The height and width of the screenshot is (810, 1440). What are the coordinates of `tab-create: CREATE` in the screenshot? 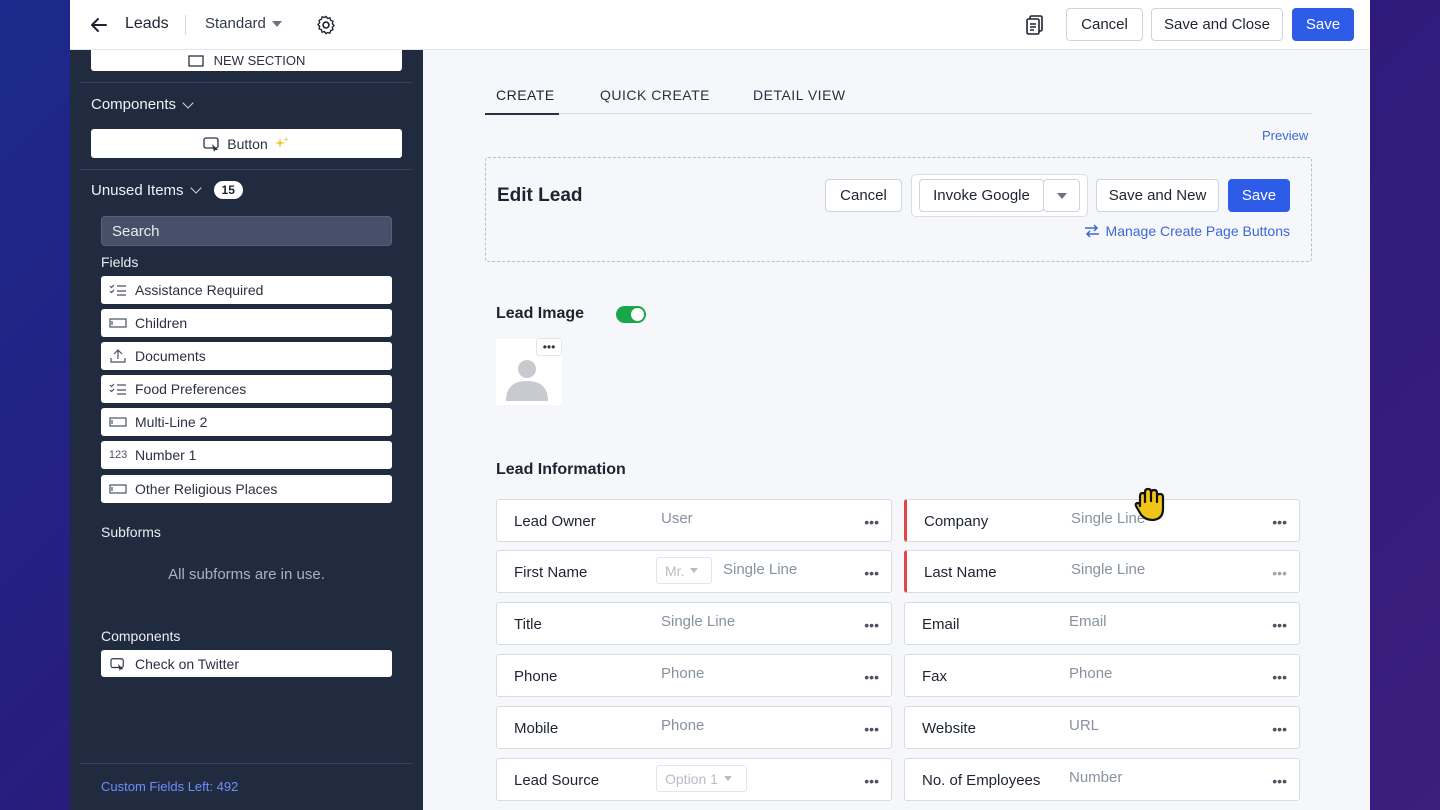 It's located at (525, 95).